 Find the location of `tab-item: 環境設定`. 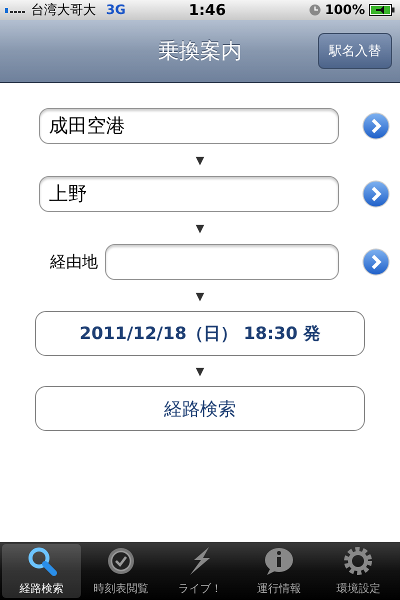

tab-item: 環境設定 is located at coordinates (358, 571).